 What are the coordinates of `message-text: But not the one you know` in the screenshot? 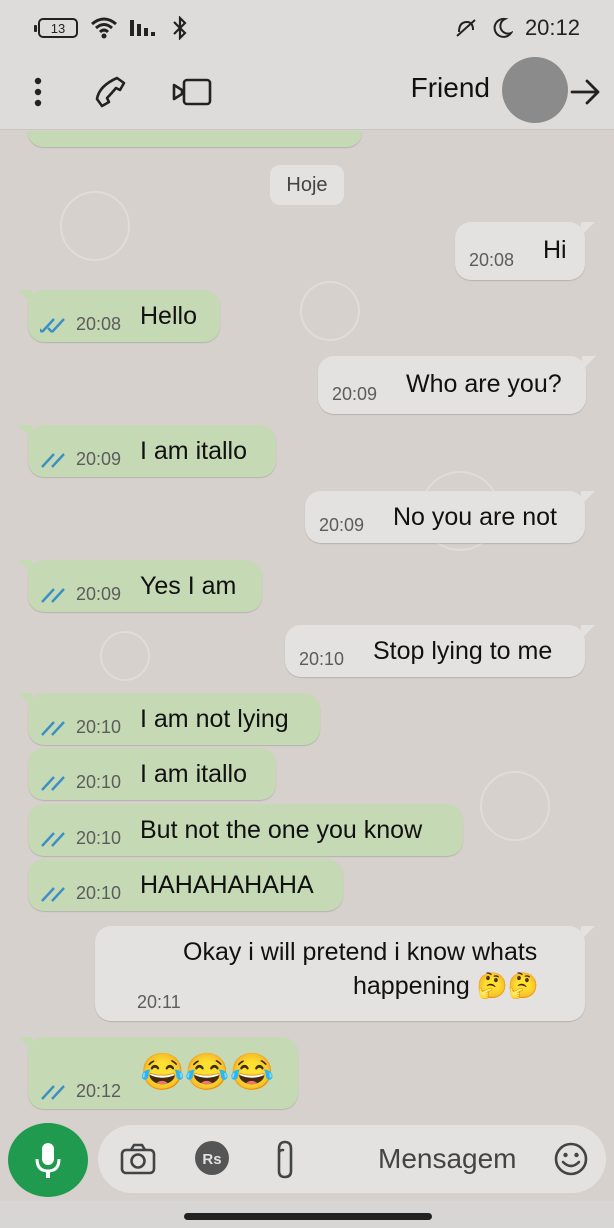 It's located at (281, 830).